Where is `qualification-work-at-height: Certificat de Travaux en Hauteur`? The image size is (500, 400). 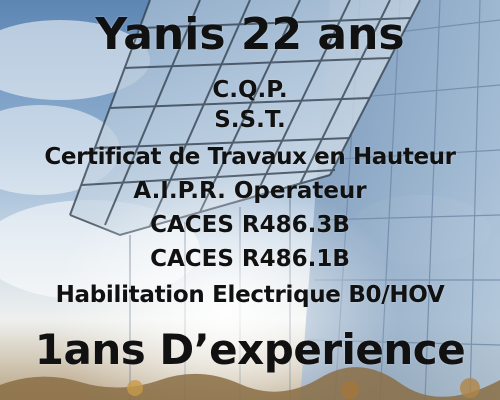 qualification-work-at-height: Certificat de Travaux en Hauteur is located at coordinates (250, 157).